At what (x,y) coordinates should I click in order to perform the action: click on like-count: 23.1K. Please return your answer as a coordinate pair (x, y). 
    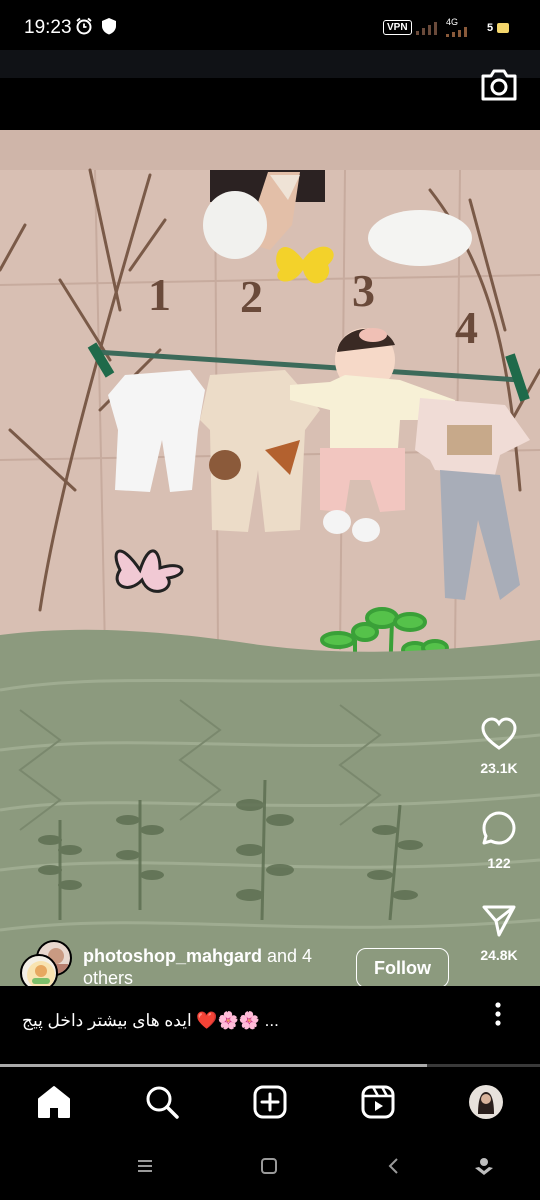
    Looking at the image, I should click on (499, 768).